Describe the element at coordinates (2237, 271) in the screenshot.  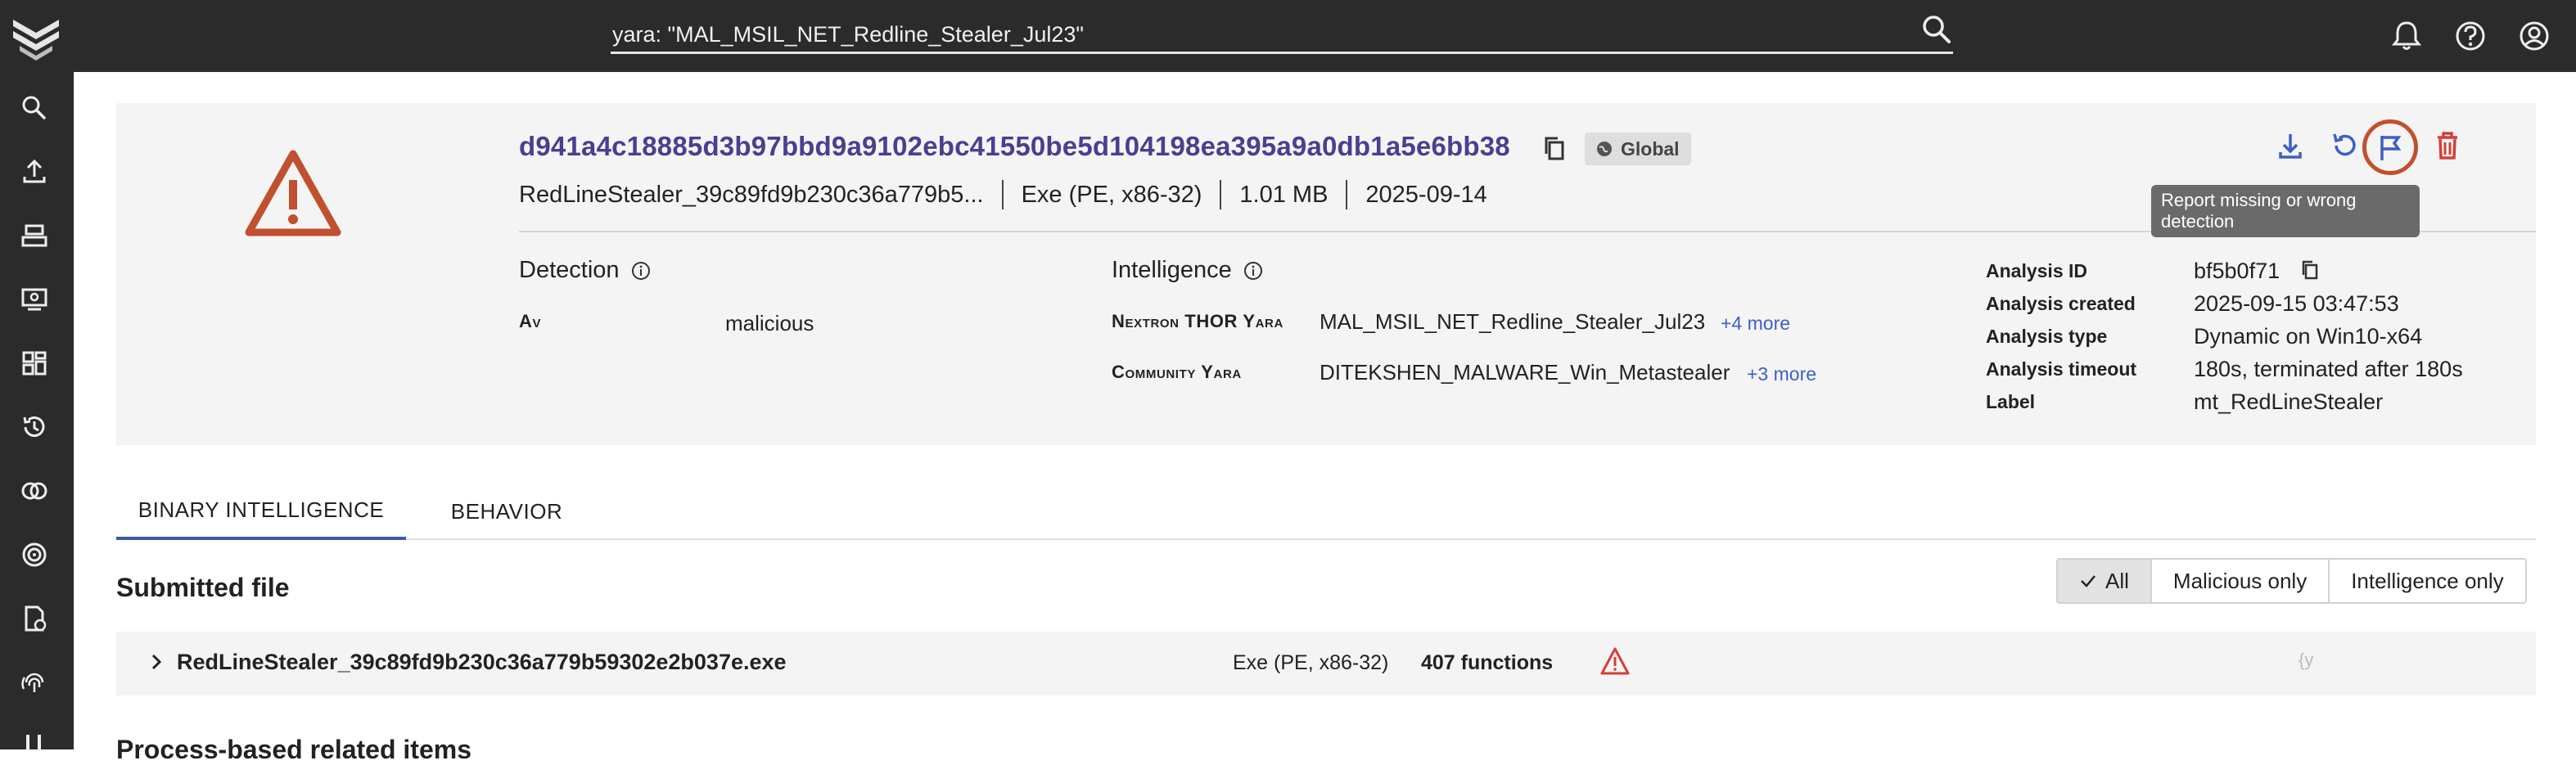
I see `analysis-id-value: bf5b0f71` at that location.